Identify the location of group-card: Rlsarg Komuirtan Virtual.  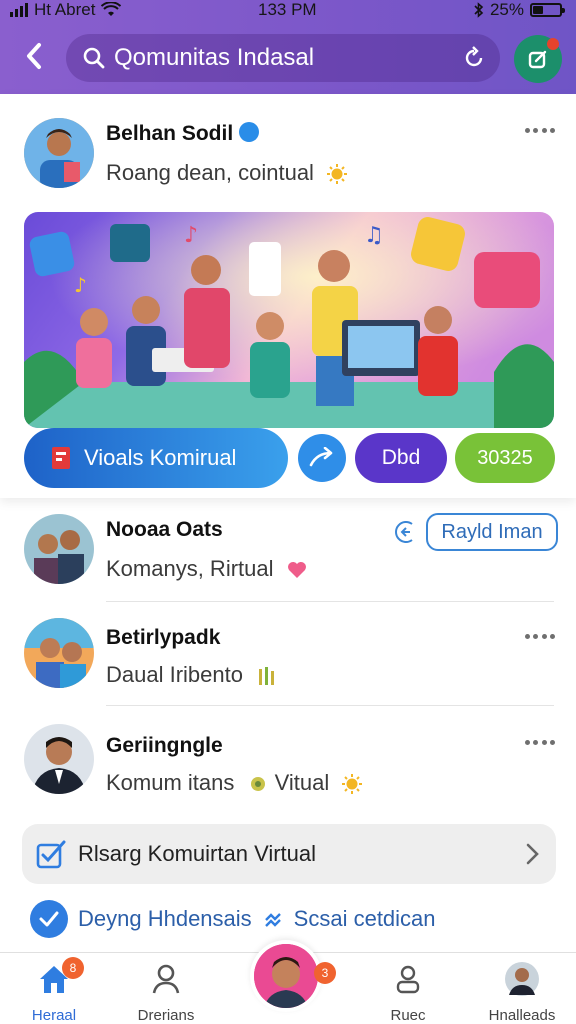
(289, 854).